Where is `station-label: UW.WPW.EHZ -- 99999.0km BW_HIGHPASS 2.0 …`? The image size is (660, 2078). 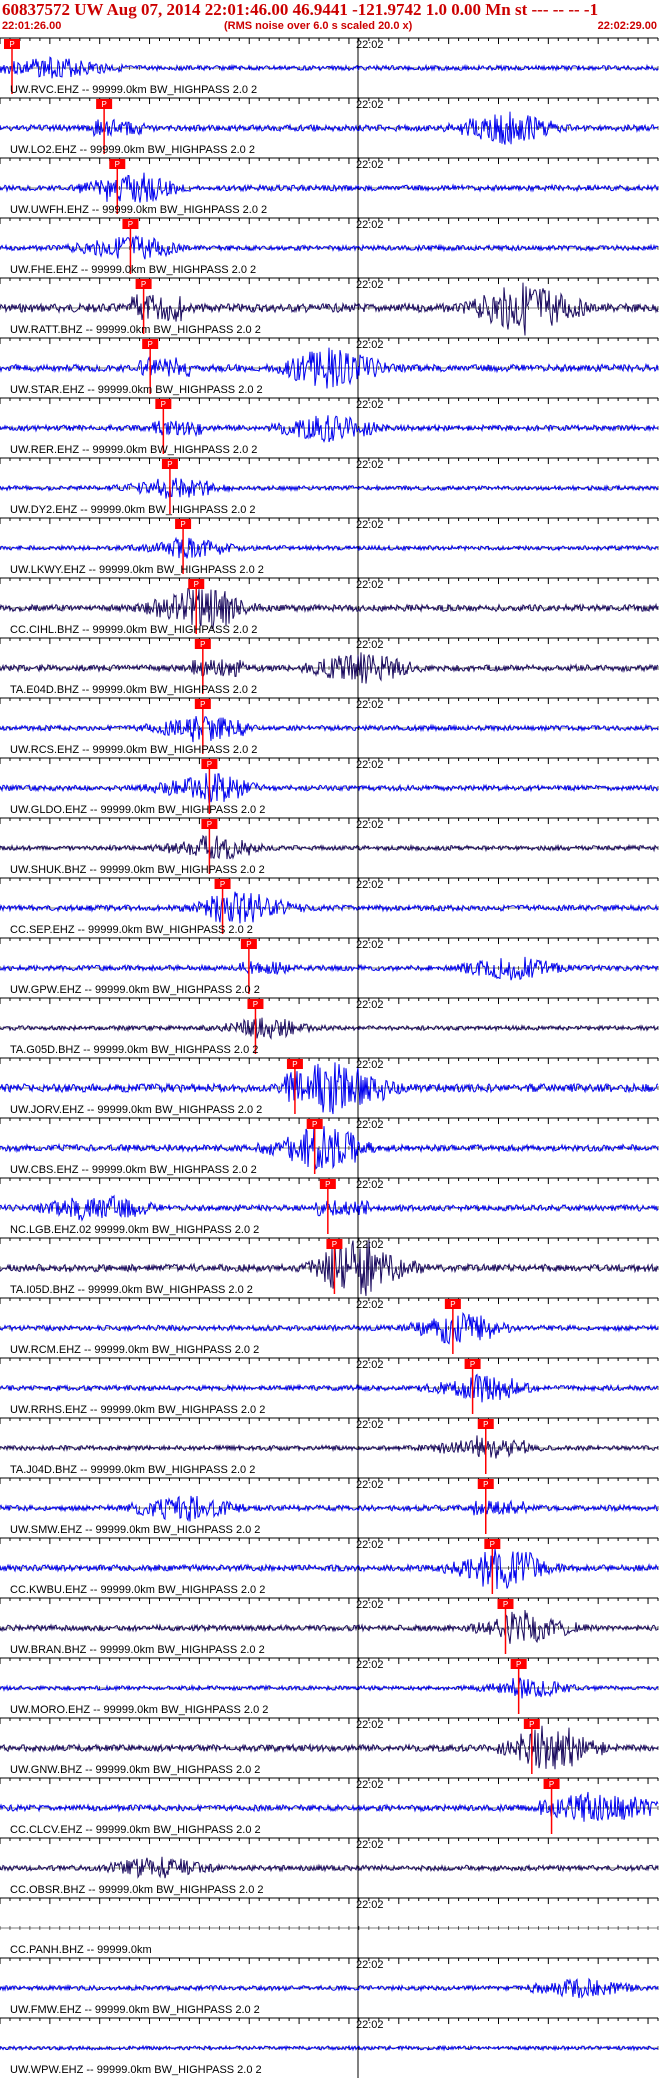 station-label: UW.WPW.EHZ -- 99999.0km BW_HIGHPASS 2.0 … is located at coordinates (136, 2070).